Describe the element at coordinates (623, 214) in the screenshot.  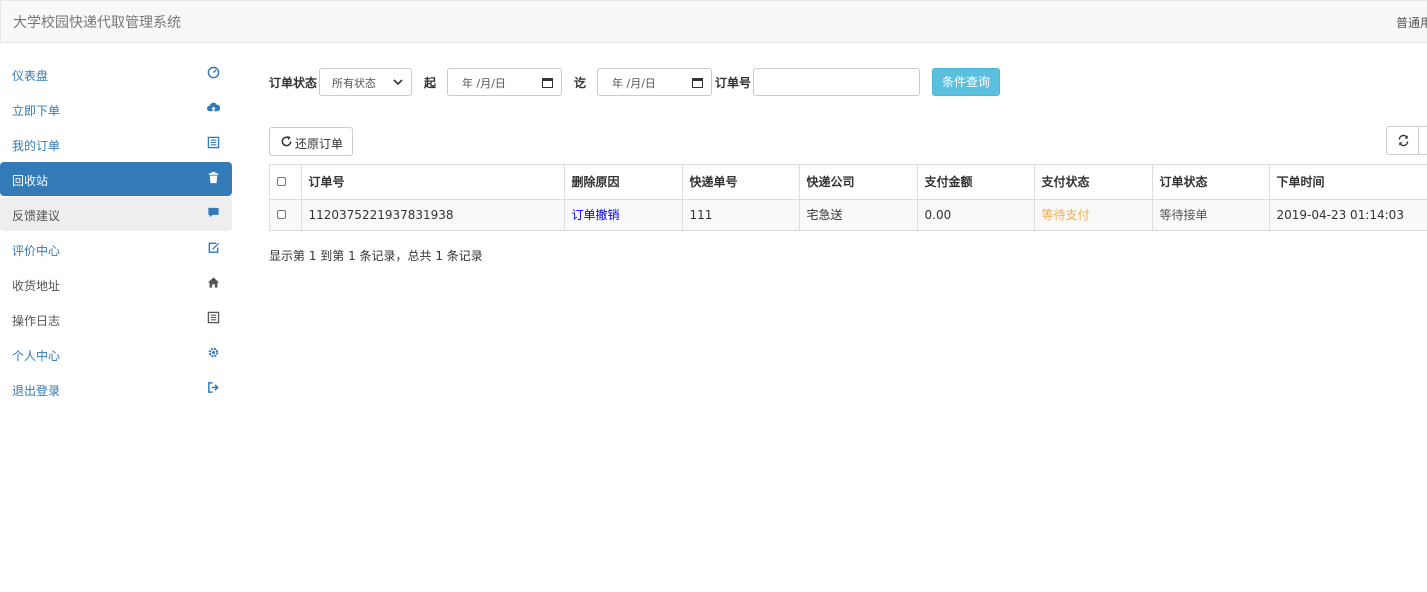
I see `delete-reason-cell: 订单撤销` at that location.